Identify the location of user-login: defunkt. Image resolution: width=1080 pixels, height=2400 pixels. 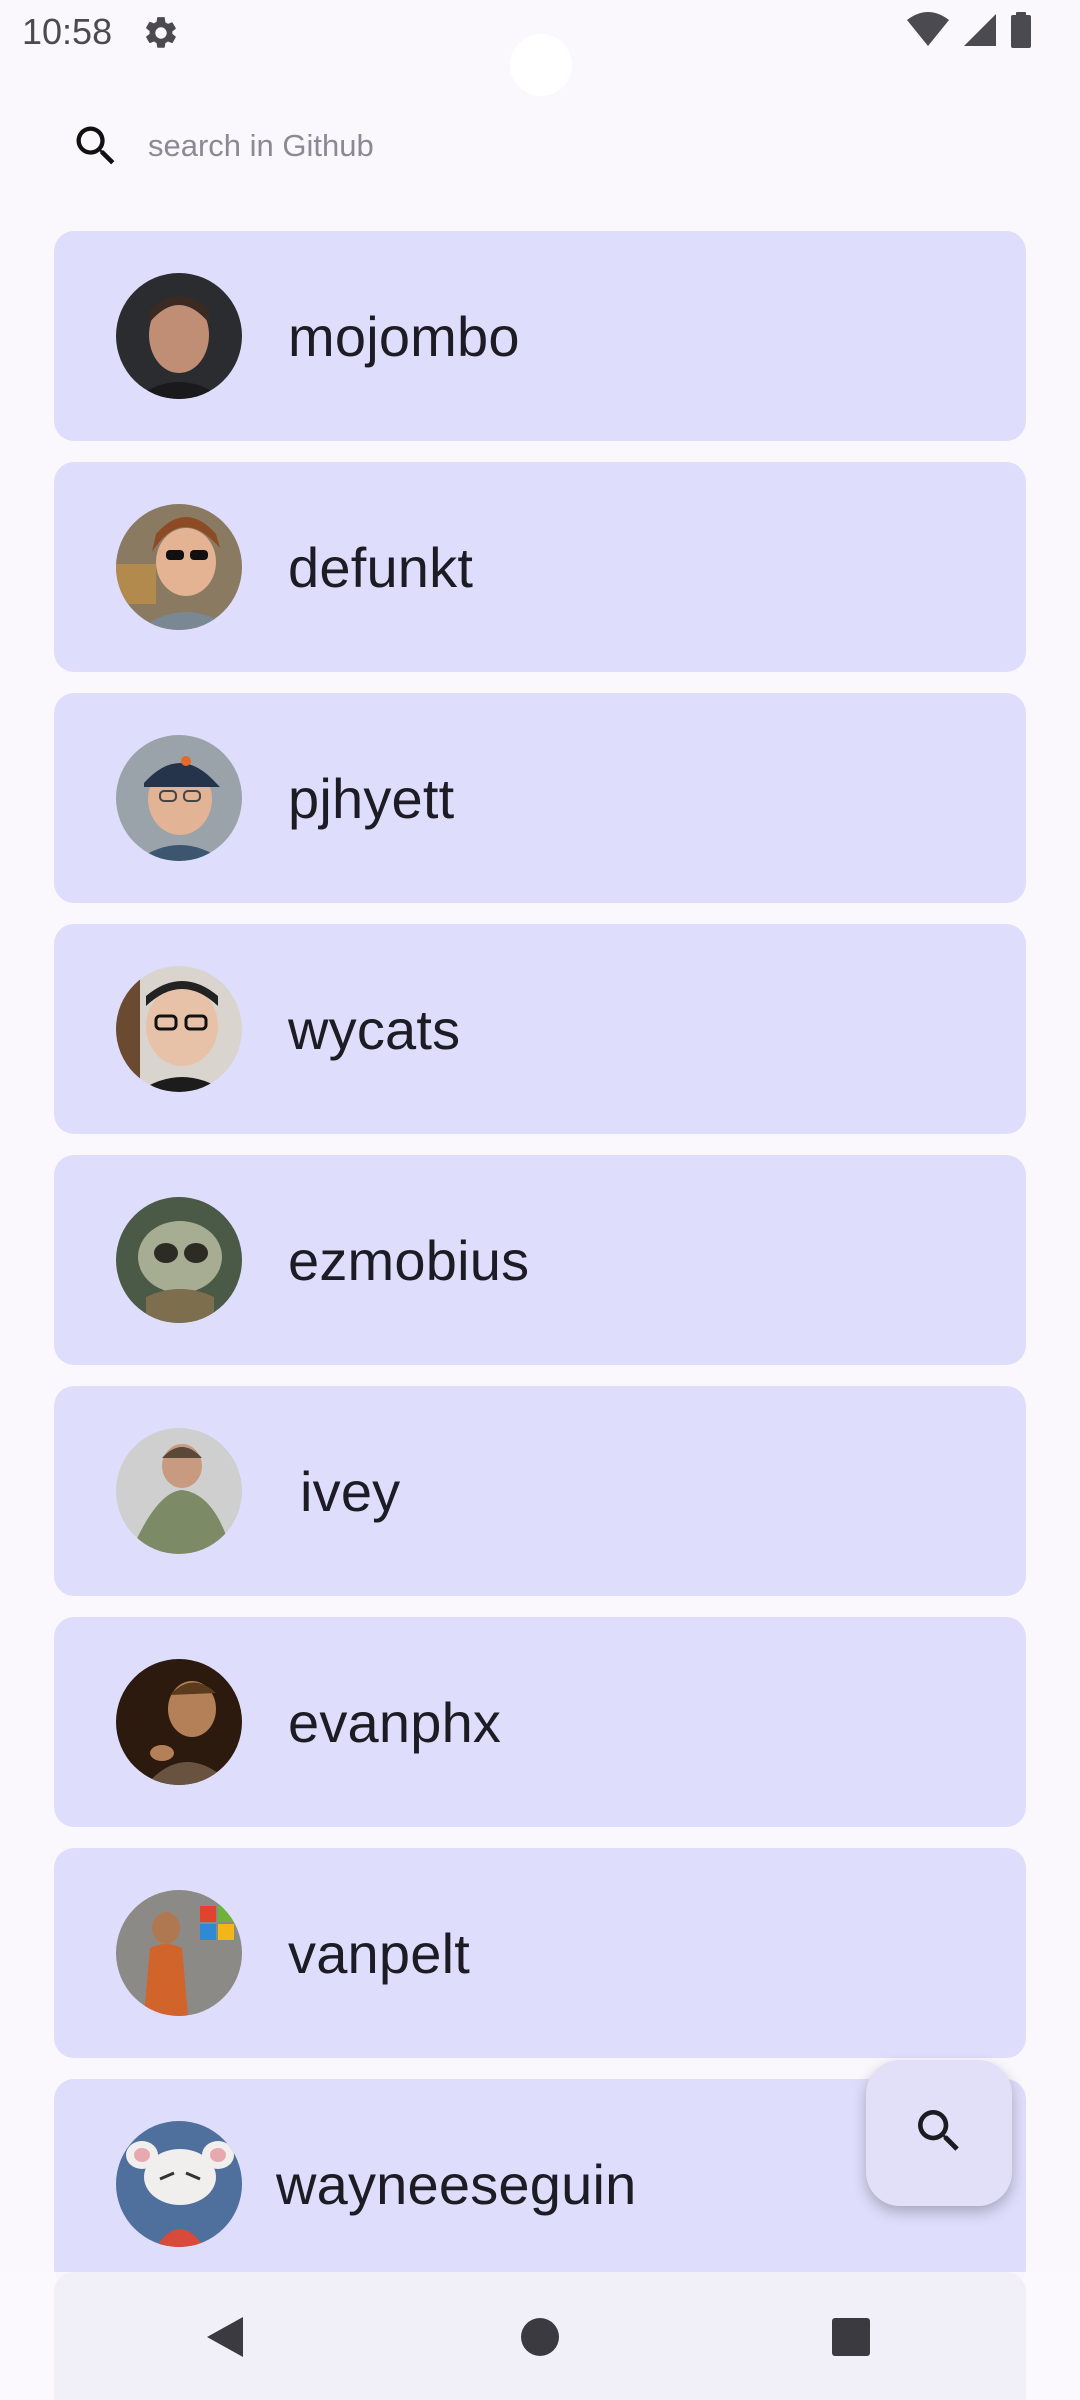
(381, 567).